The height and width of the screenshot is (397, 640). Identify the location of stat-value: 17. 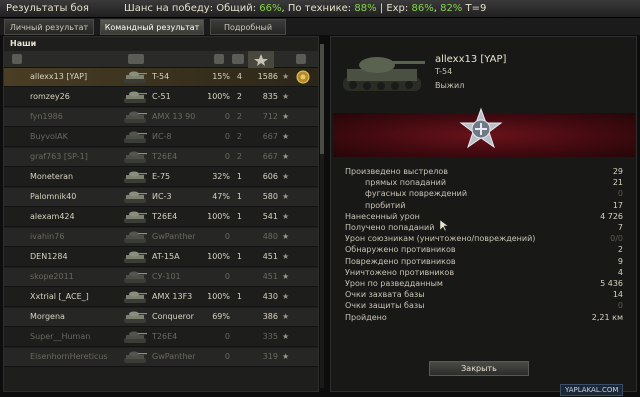
(617, 205).